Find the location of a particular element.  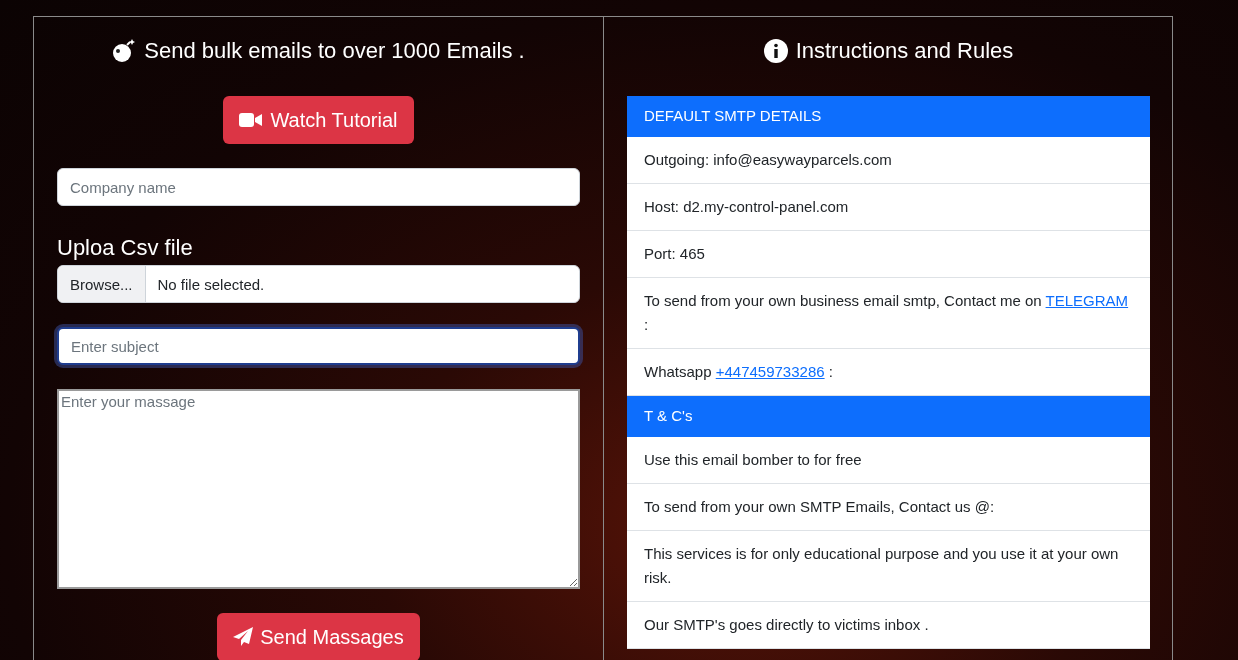

list-header: DEFAULT SMTP DETAILS is located at coordinates (888, 116).